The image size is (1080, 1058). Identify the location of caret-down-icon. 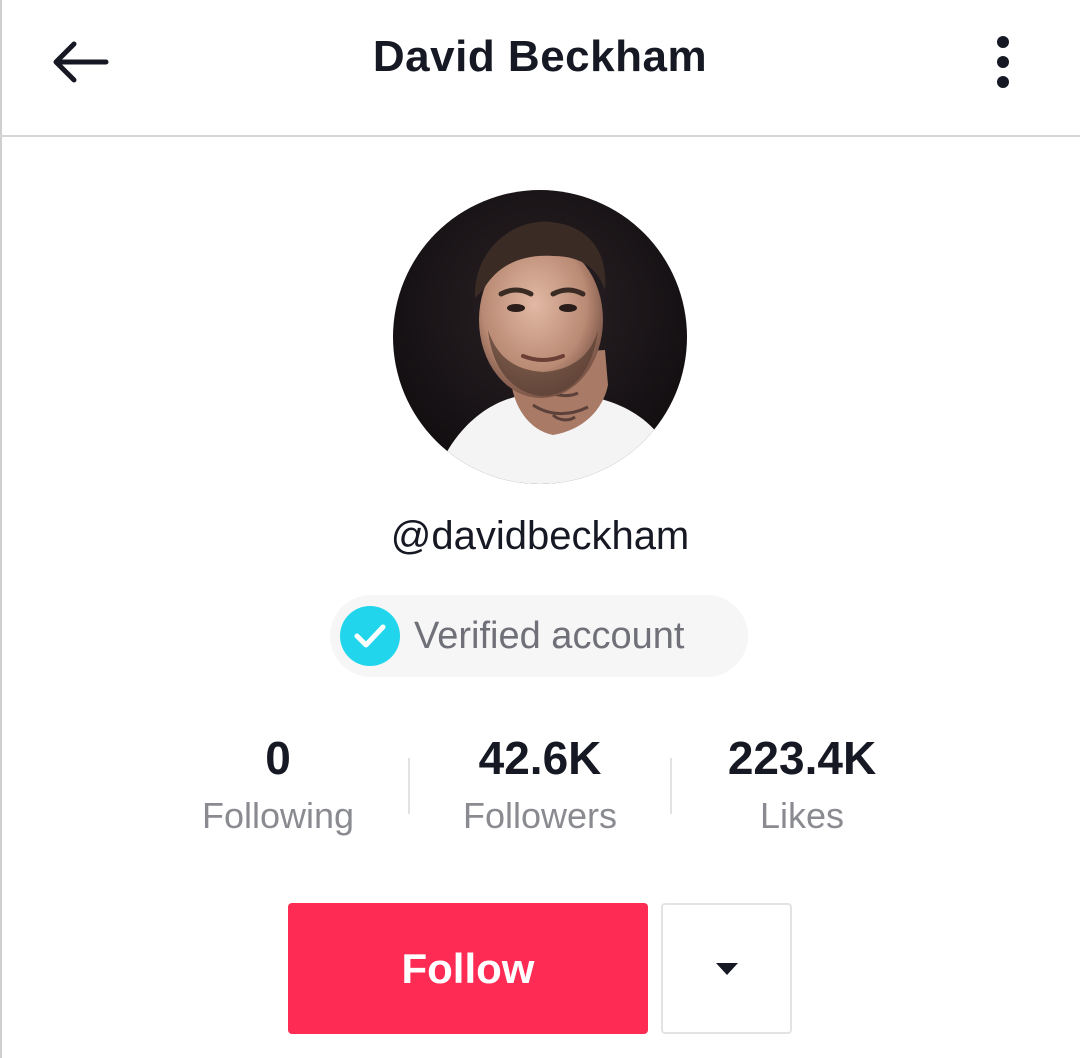
(726, 968).